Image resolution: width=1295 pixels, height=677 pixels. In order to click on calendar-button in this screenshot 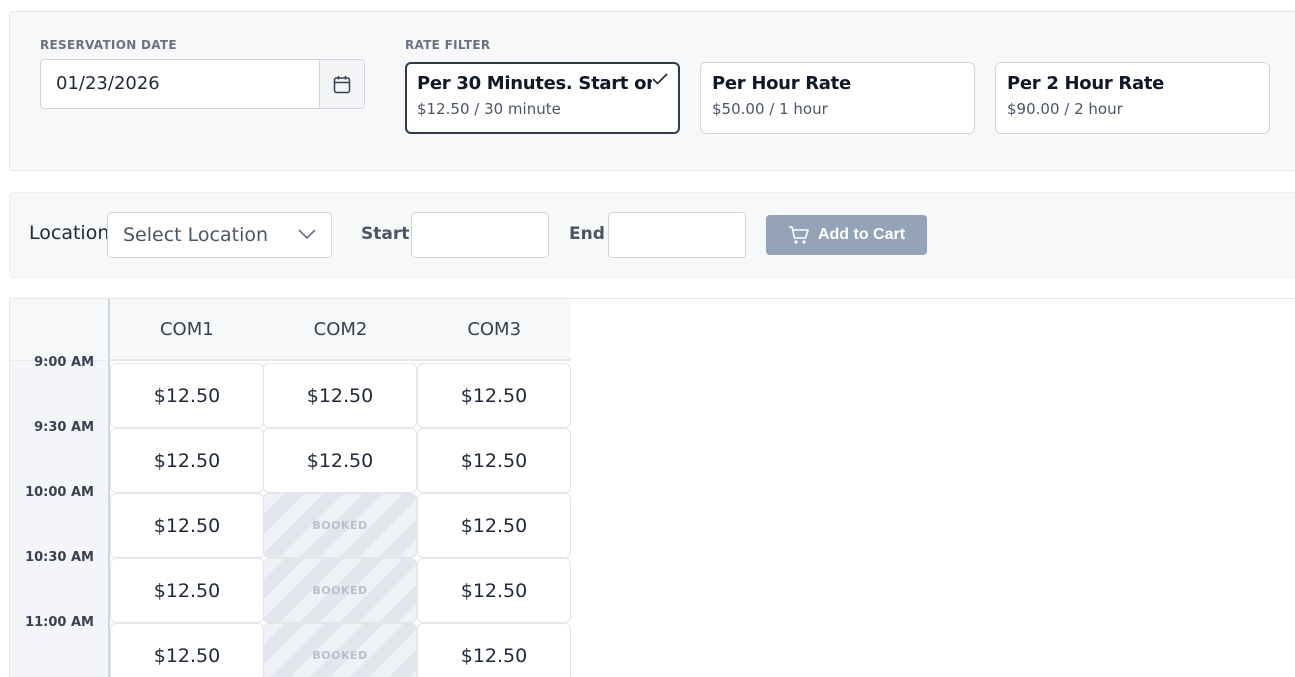, I will do `click(341, 84)`.